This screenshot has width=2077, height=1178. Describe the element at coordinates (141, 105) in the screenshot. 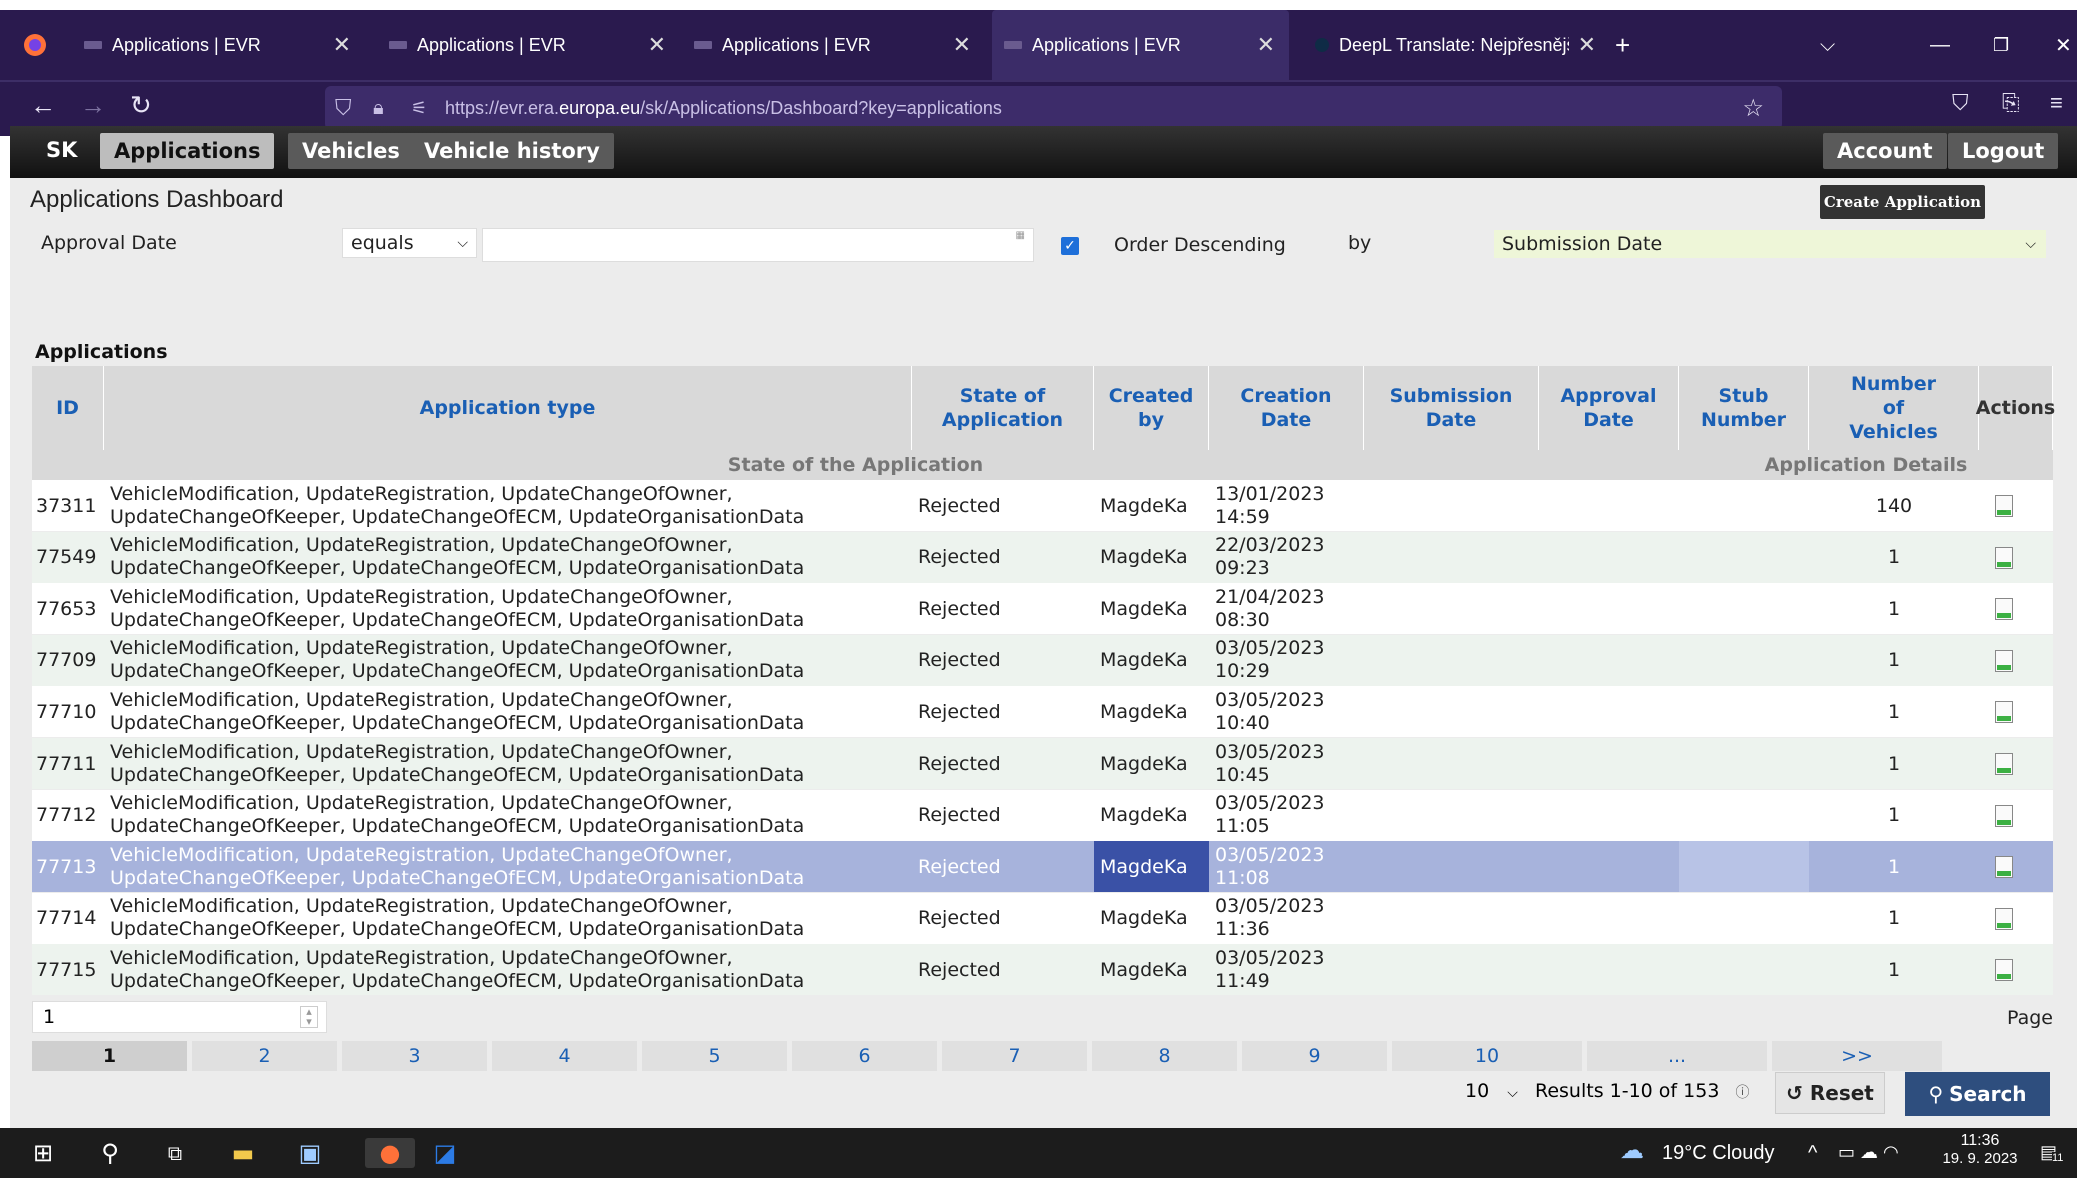

I see `reload-icon: ↻` at that location.